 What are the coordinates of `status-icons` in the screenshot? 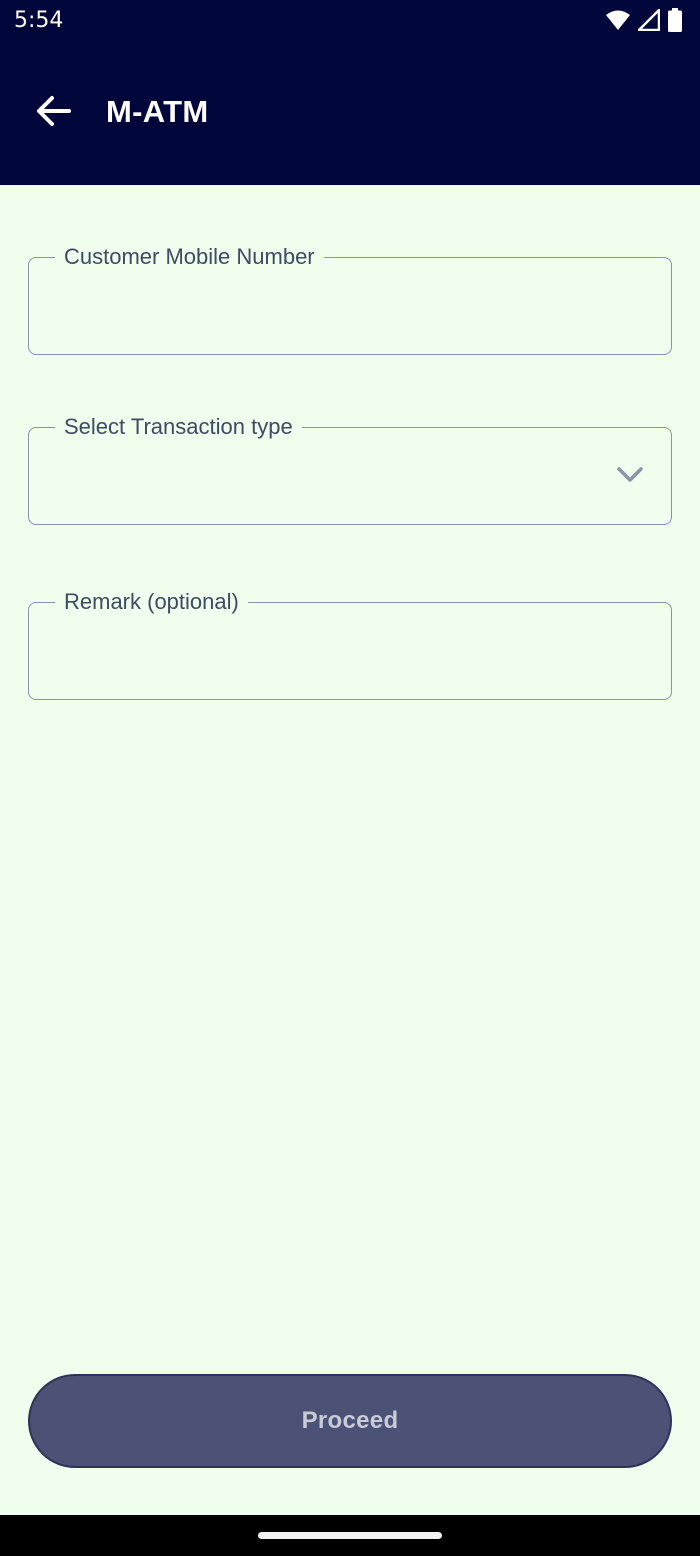 It's located at (644, 22).